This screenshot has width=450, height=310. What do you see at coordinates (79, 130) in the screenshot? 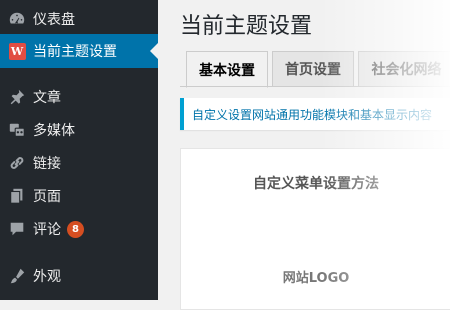
I see `sidebar-item-media: 多媒体` at bounding box center [79, 130].